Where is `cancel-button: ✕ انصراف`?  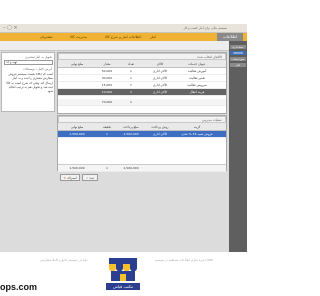 cancel-button: ✕ انصراف is located at coordinates (70, 177).